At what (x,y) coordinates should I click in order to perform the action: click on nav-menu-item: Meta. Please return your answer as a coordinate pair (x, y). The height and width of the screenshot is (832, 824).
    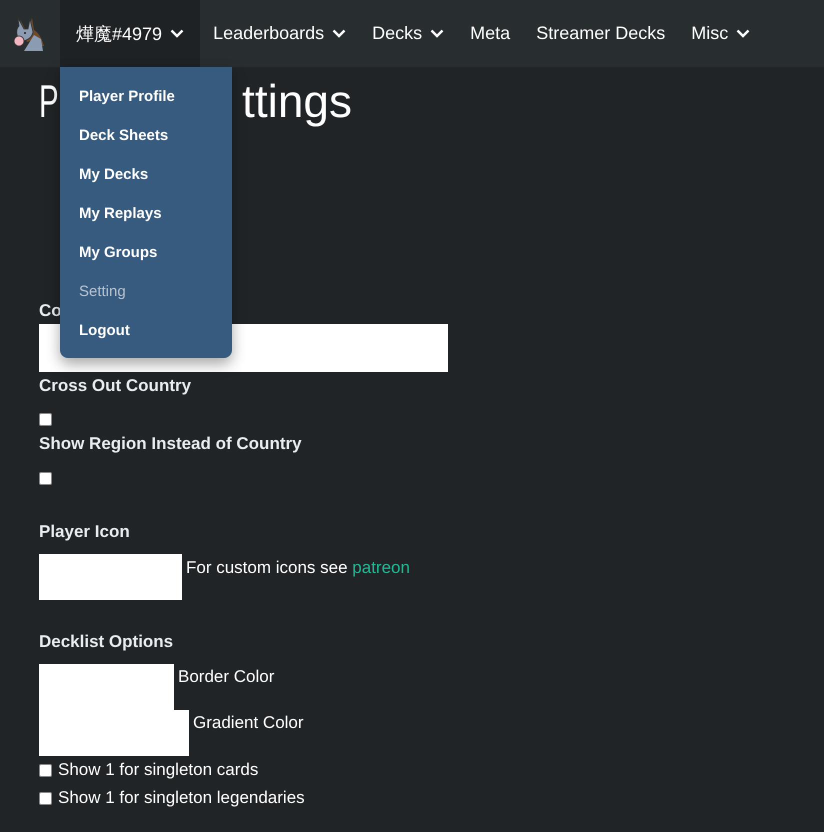
    Looking at the image, I should click on (490, 33).